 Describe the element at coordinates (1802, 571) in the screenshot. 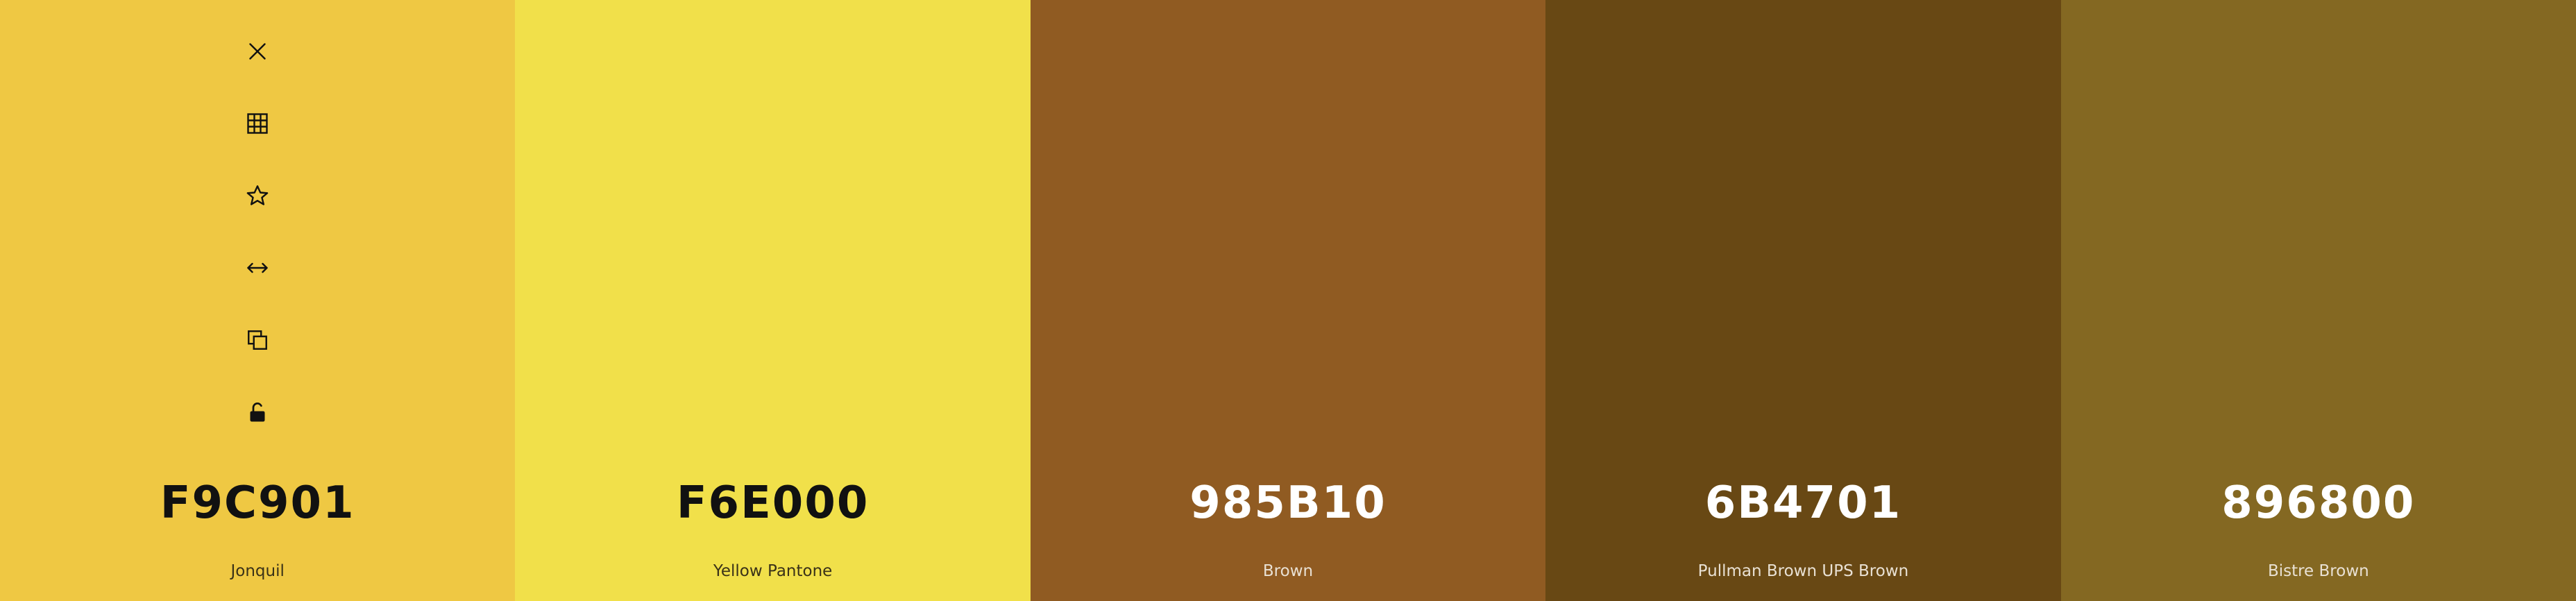

I see `color-name: Pullman Brown UPS Brown` at that location.